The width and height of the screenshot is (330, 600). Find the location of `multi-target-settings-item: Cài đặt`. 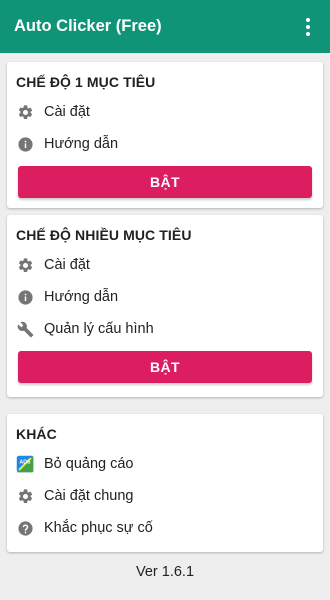

multi-target-settings-item: Cài đặt is located at coordinates (165, 265).